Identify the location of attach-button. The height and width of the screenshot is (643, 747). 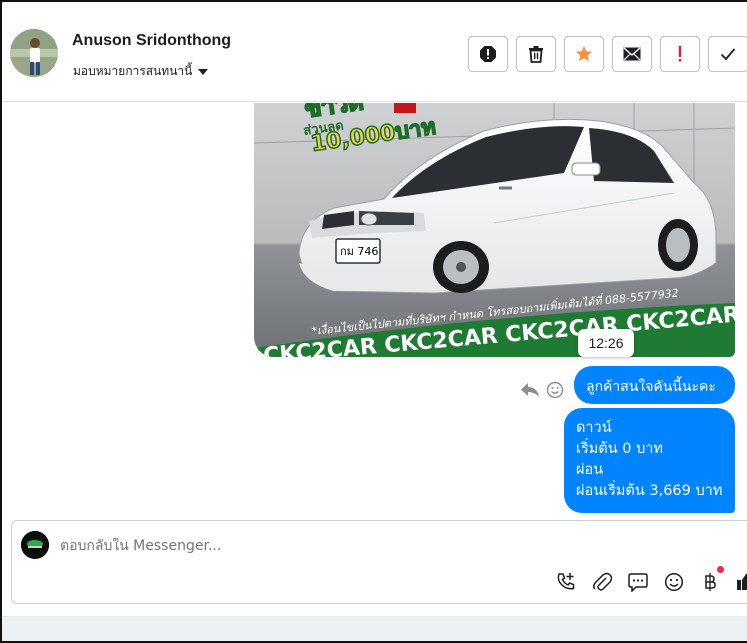
(602, 582).